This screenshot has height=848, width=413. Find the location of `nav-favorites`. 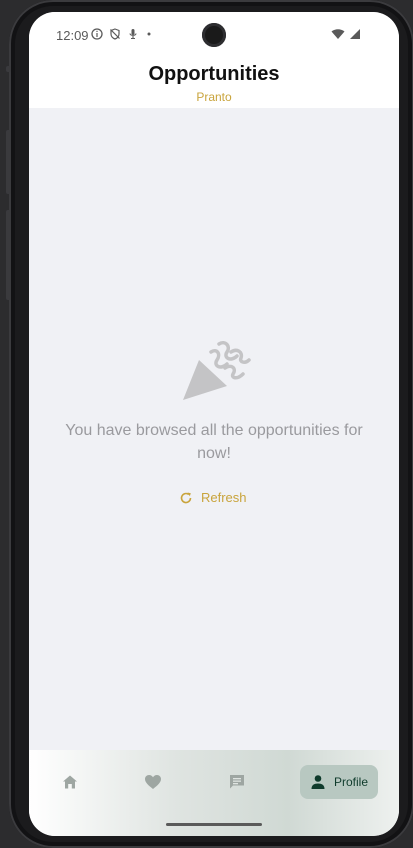

nav-favorites is located at coordinates (153, 782).